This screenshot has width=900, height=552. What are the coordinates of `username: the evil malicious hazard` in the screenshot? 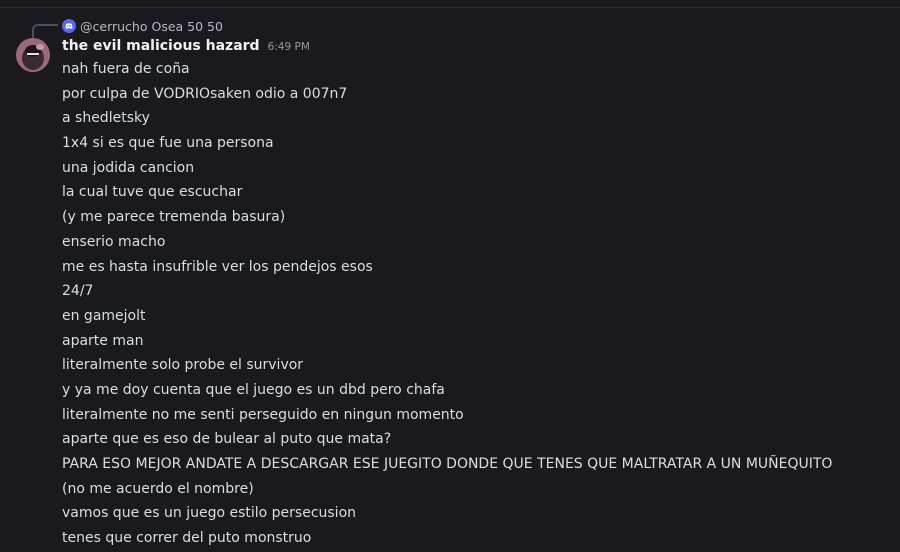 It's located at (161, 46).